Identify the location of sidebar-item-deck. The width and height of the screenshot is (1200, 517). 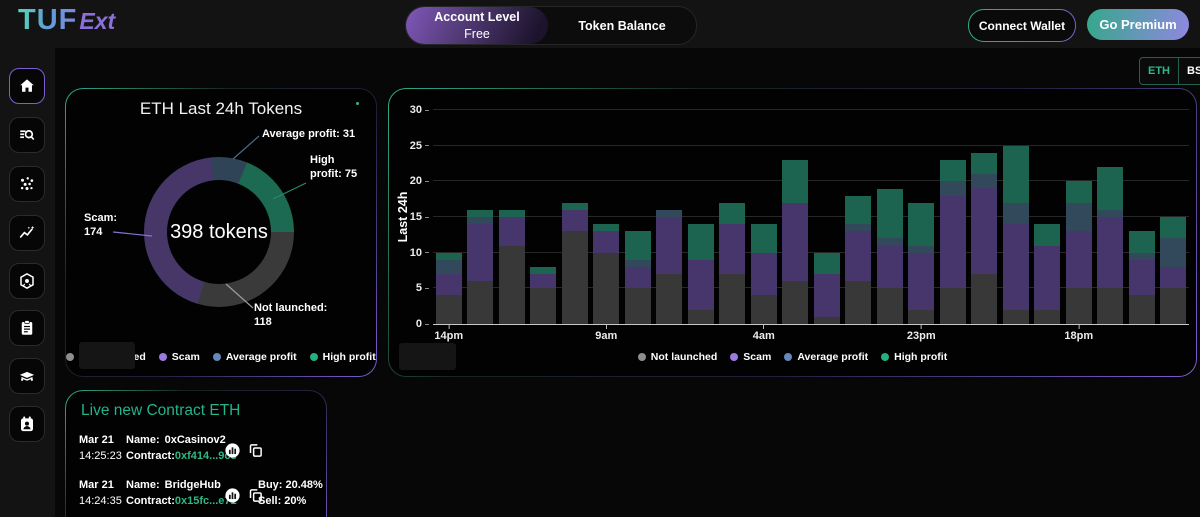
(27, 376).